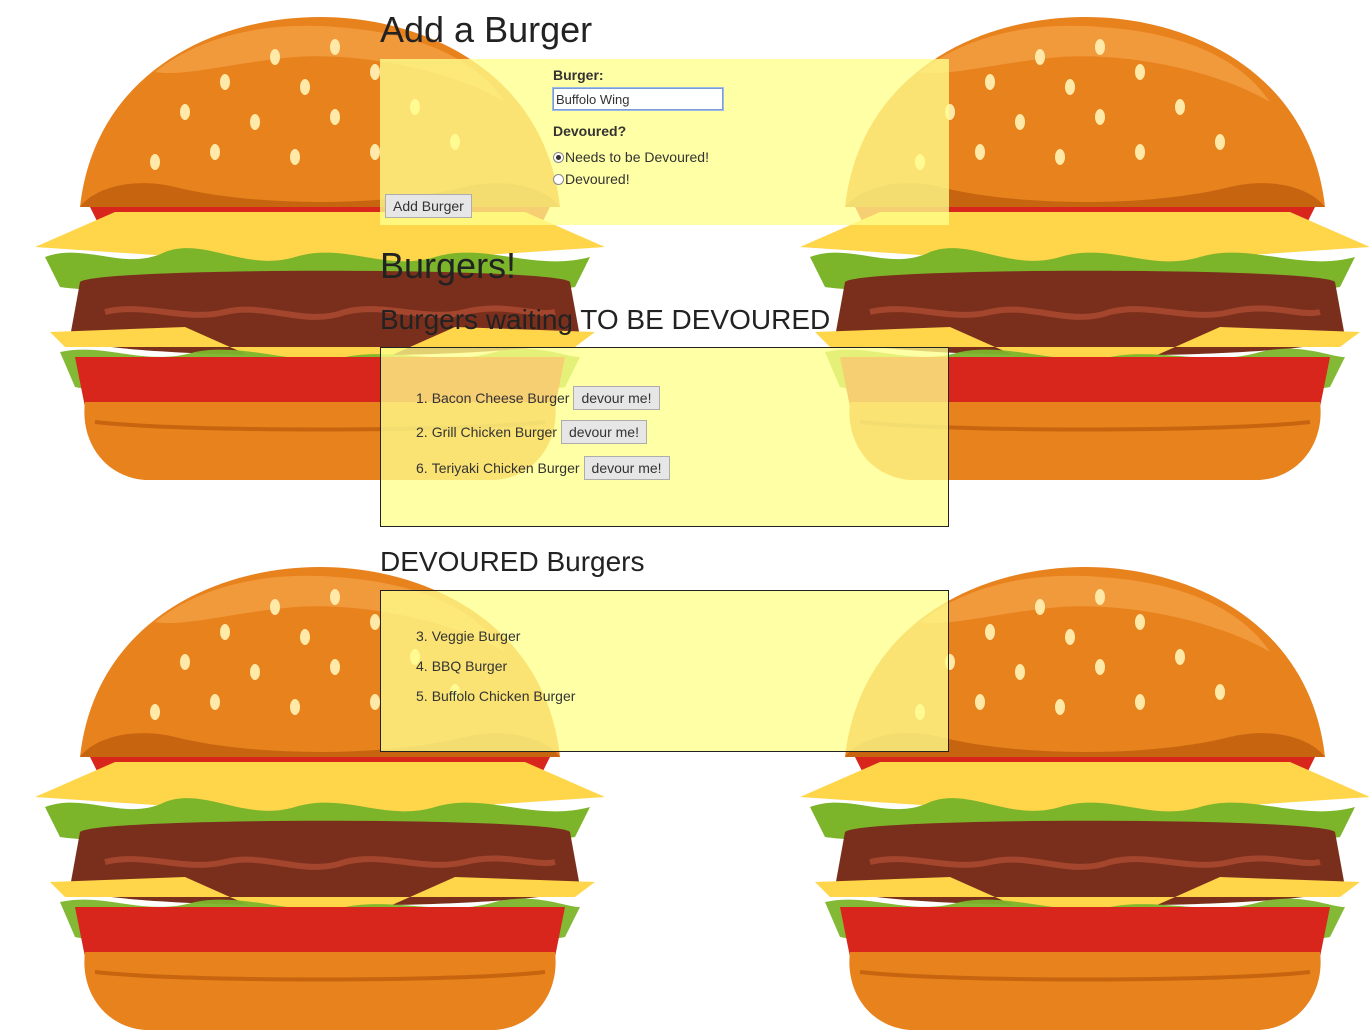  What do you see at coordinates (503, 696) in the screenshot?
I see `item-name: Buffolo Chicken Burger` at bounding box center [503, 696].